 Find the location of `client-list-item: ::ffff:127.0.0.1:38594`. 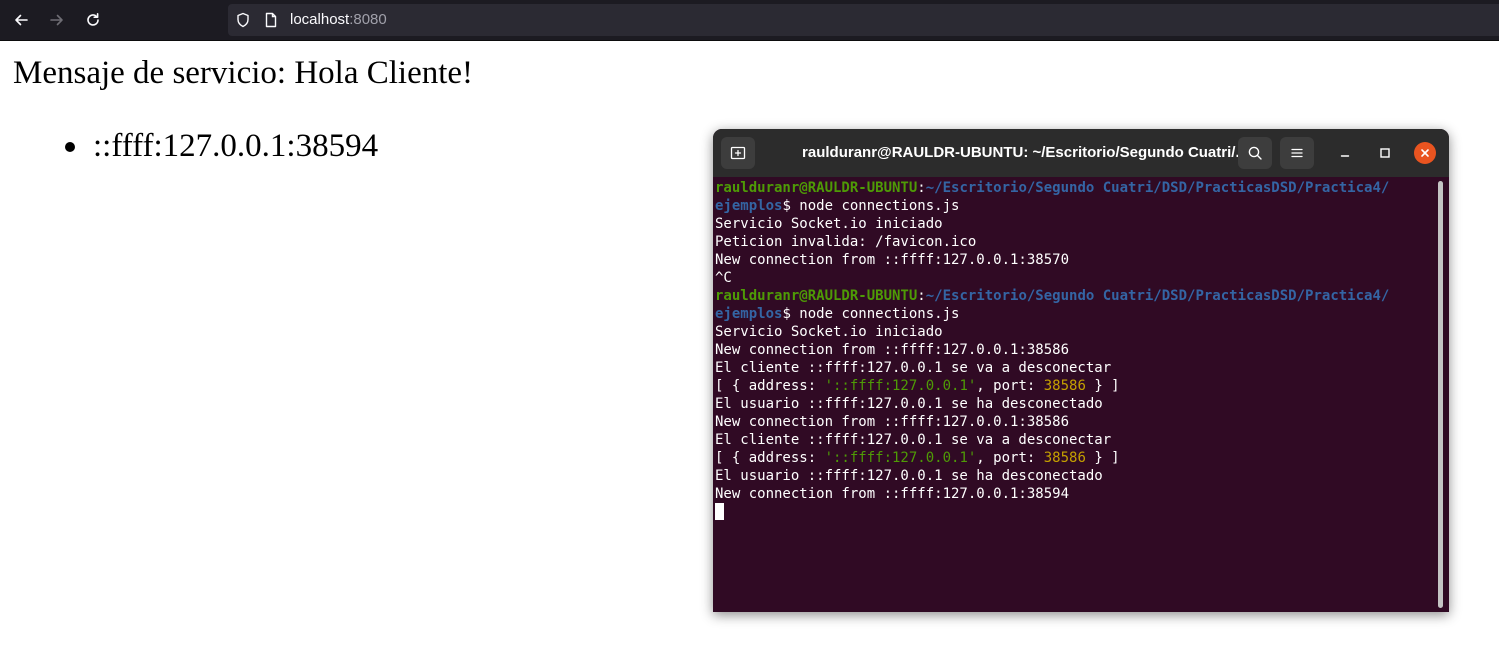

client-list-item: ::ffff:127.0.0.1:38594 is located at coordinates (219, 146).